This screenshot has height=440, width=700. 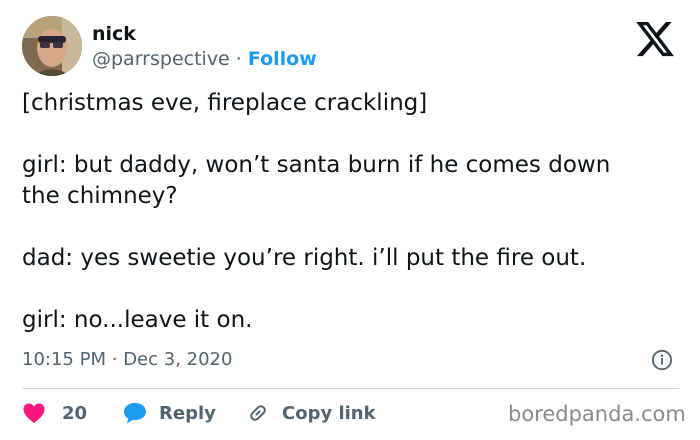 I want to click on reply-label: Reply, so click(x=187, y=413).